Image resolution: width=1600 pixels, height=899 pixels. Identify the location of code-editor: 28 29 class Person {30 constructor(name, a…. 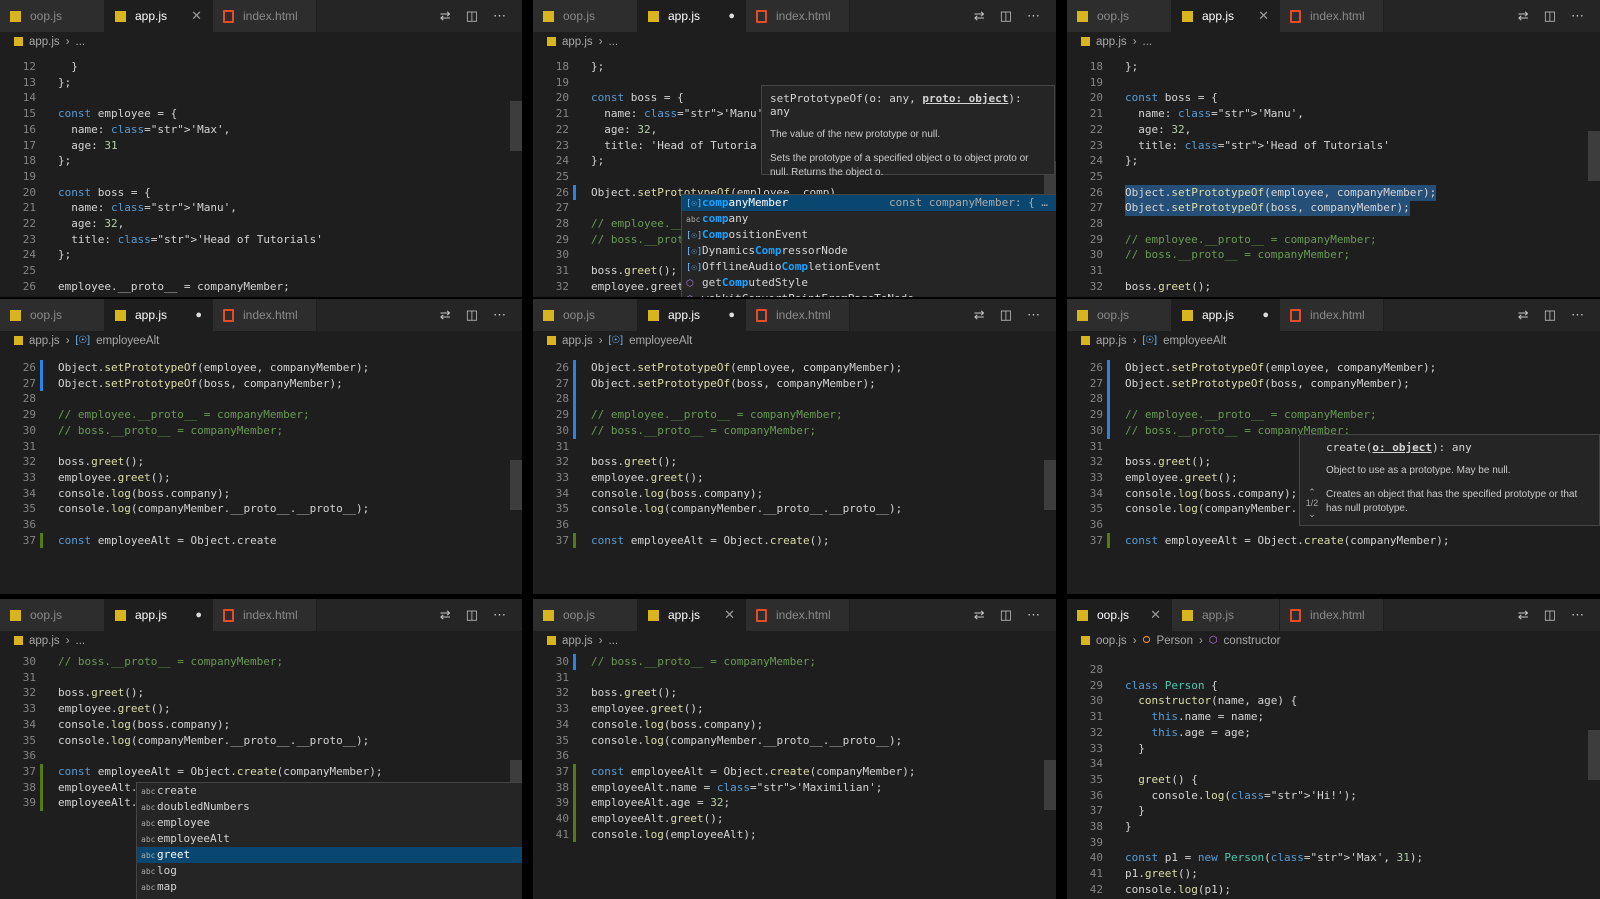
(1333, 774).